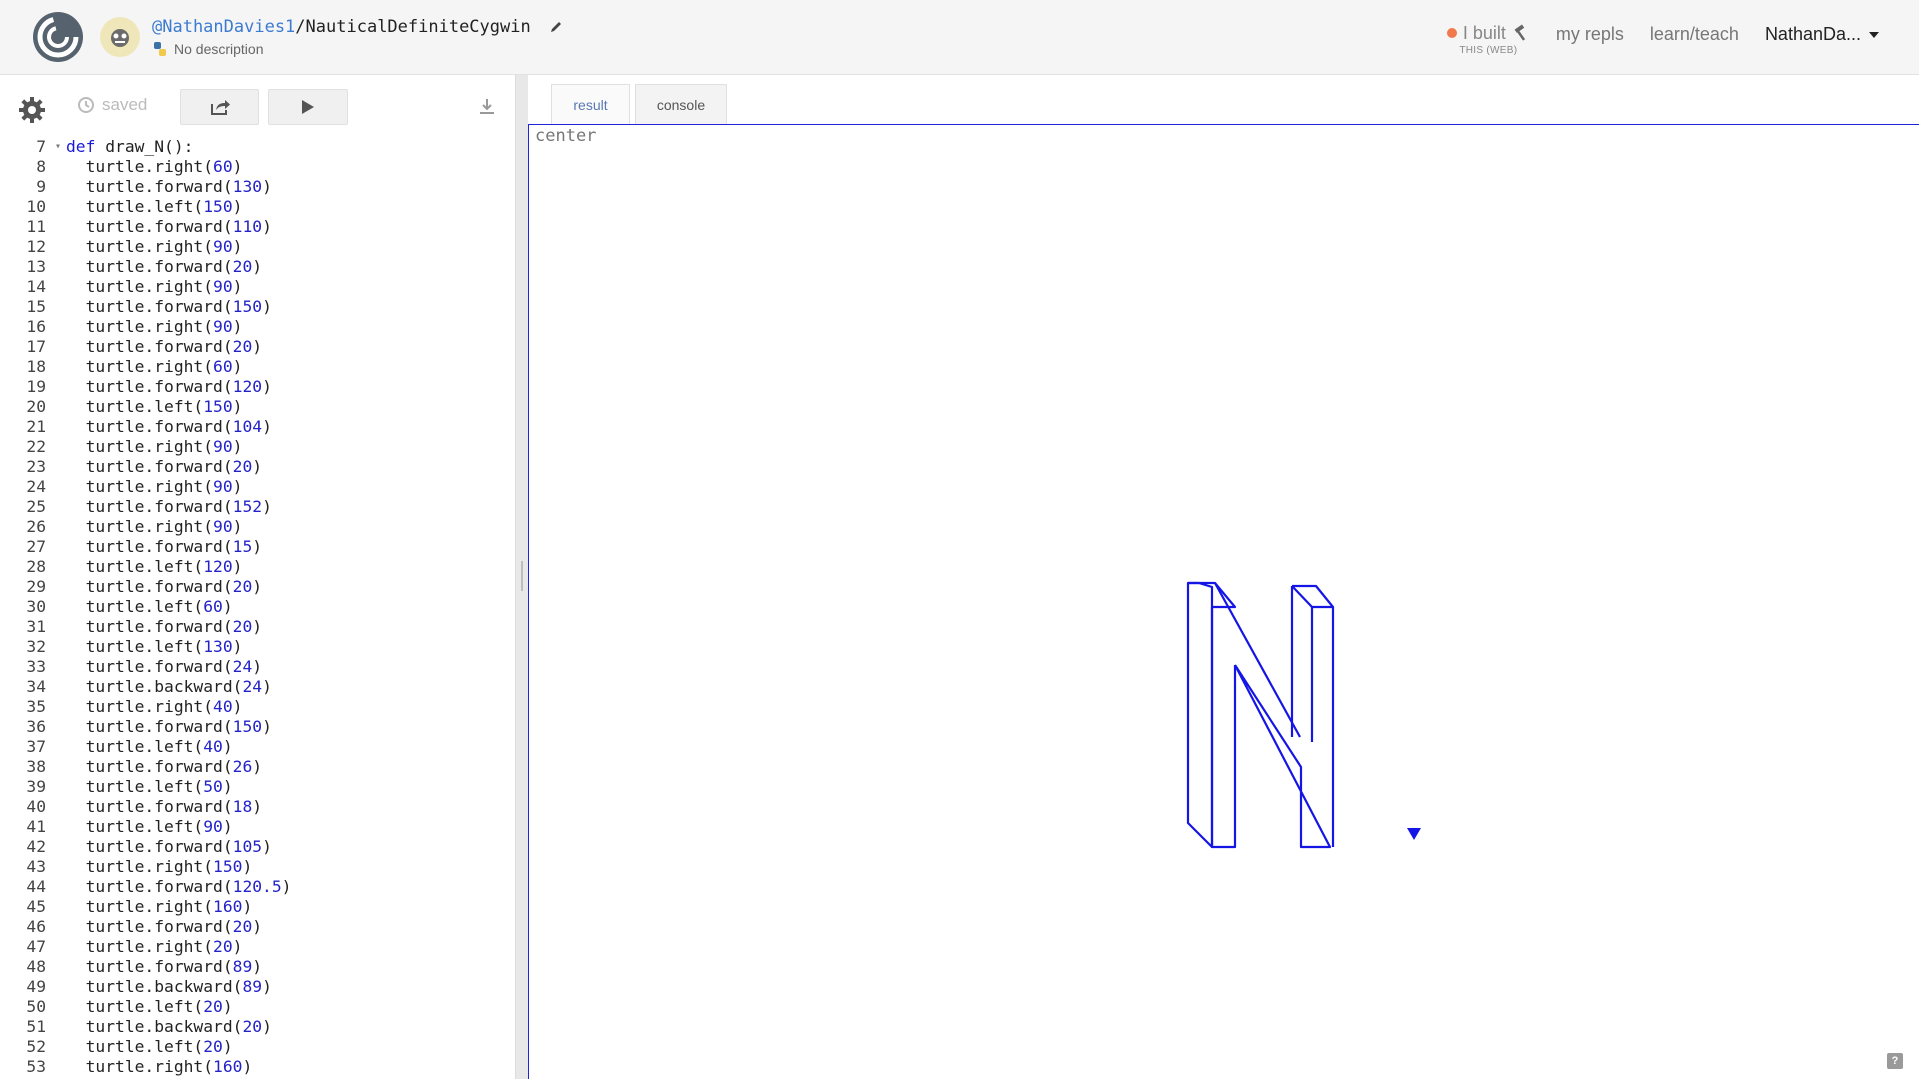 This screenshot has width=1919, height=1079. What do you see at coordinates (418, 27) in the screenshot?
I see `repl-name: NauticalDefiniteCygwin` at bounding box center [418, 27].